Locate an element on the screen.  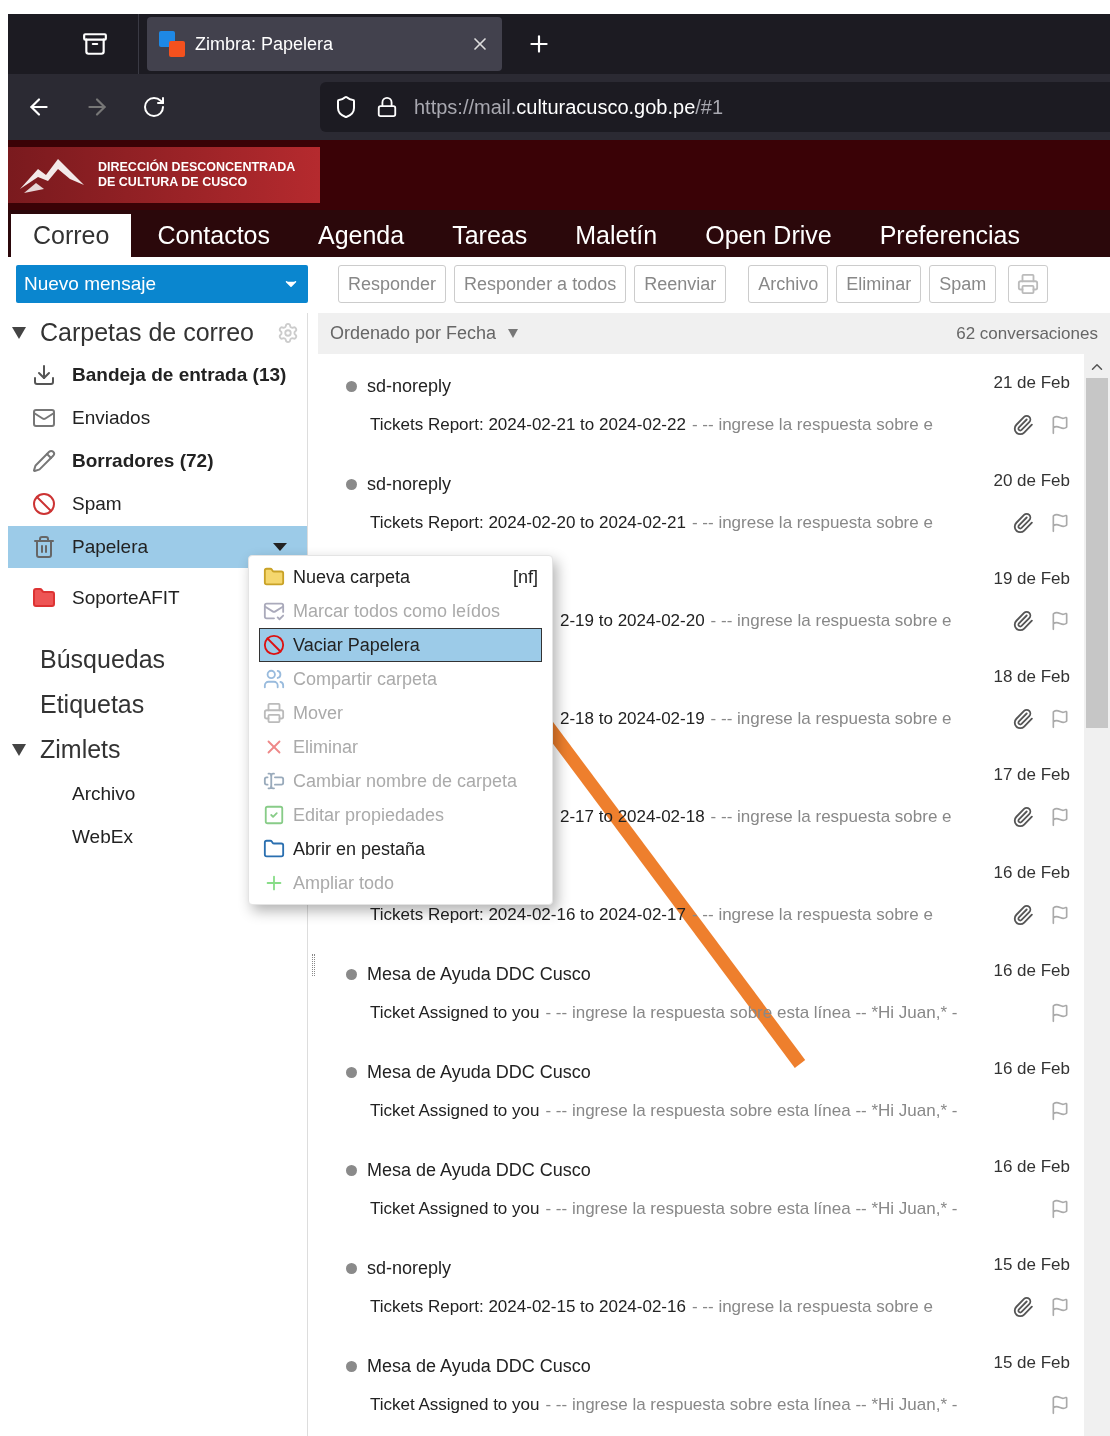
folder-item: Bandeja de entrada (13) is located at coordinates (157, 375).